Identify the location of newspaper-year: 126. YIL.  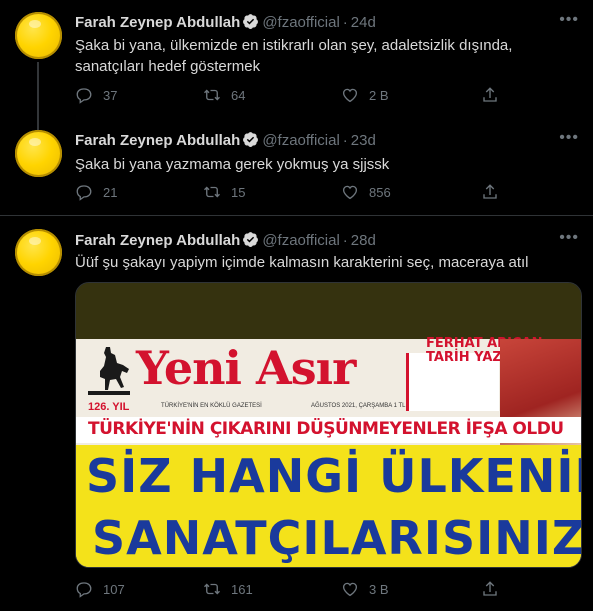
(109, 407).